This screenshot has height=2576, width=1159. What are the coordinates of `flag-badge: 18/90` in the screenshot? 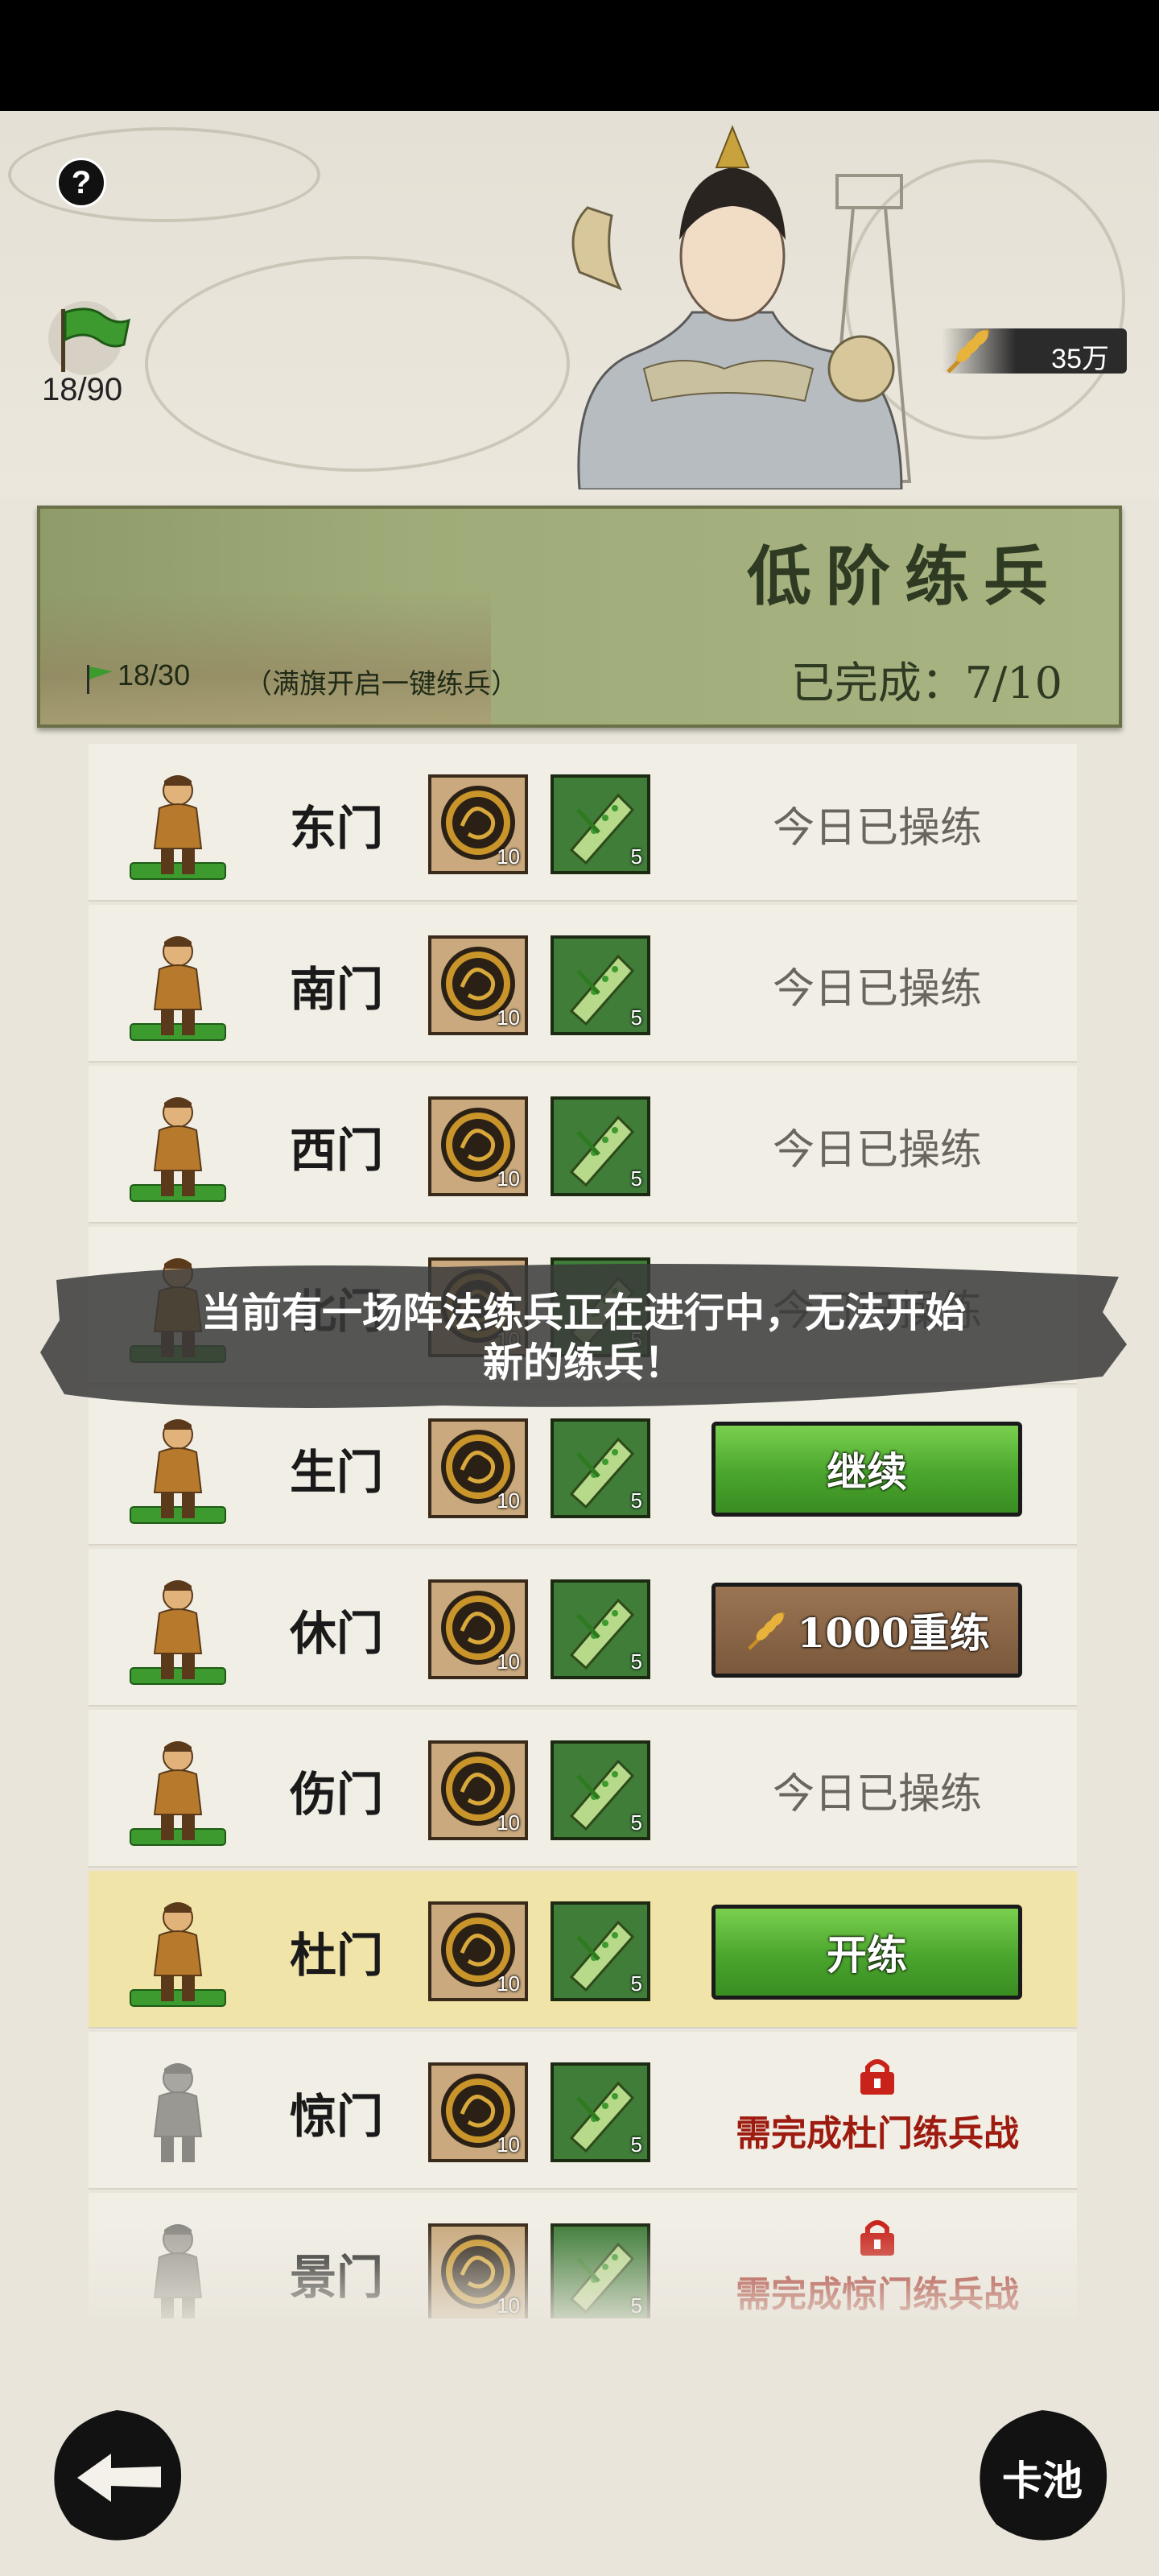 It's located at (91, 354).